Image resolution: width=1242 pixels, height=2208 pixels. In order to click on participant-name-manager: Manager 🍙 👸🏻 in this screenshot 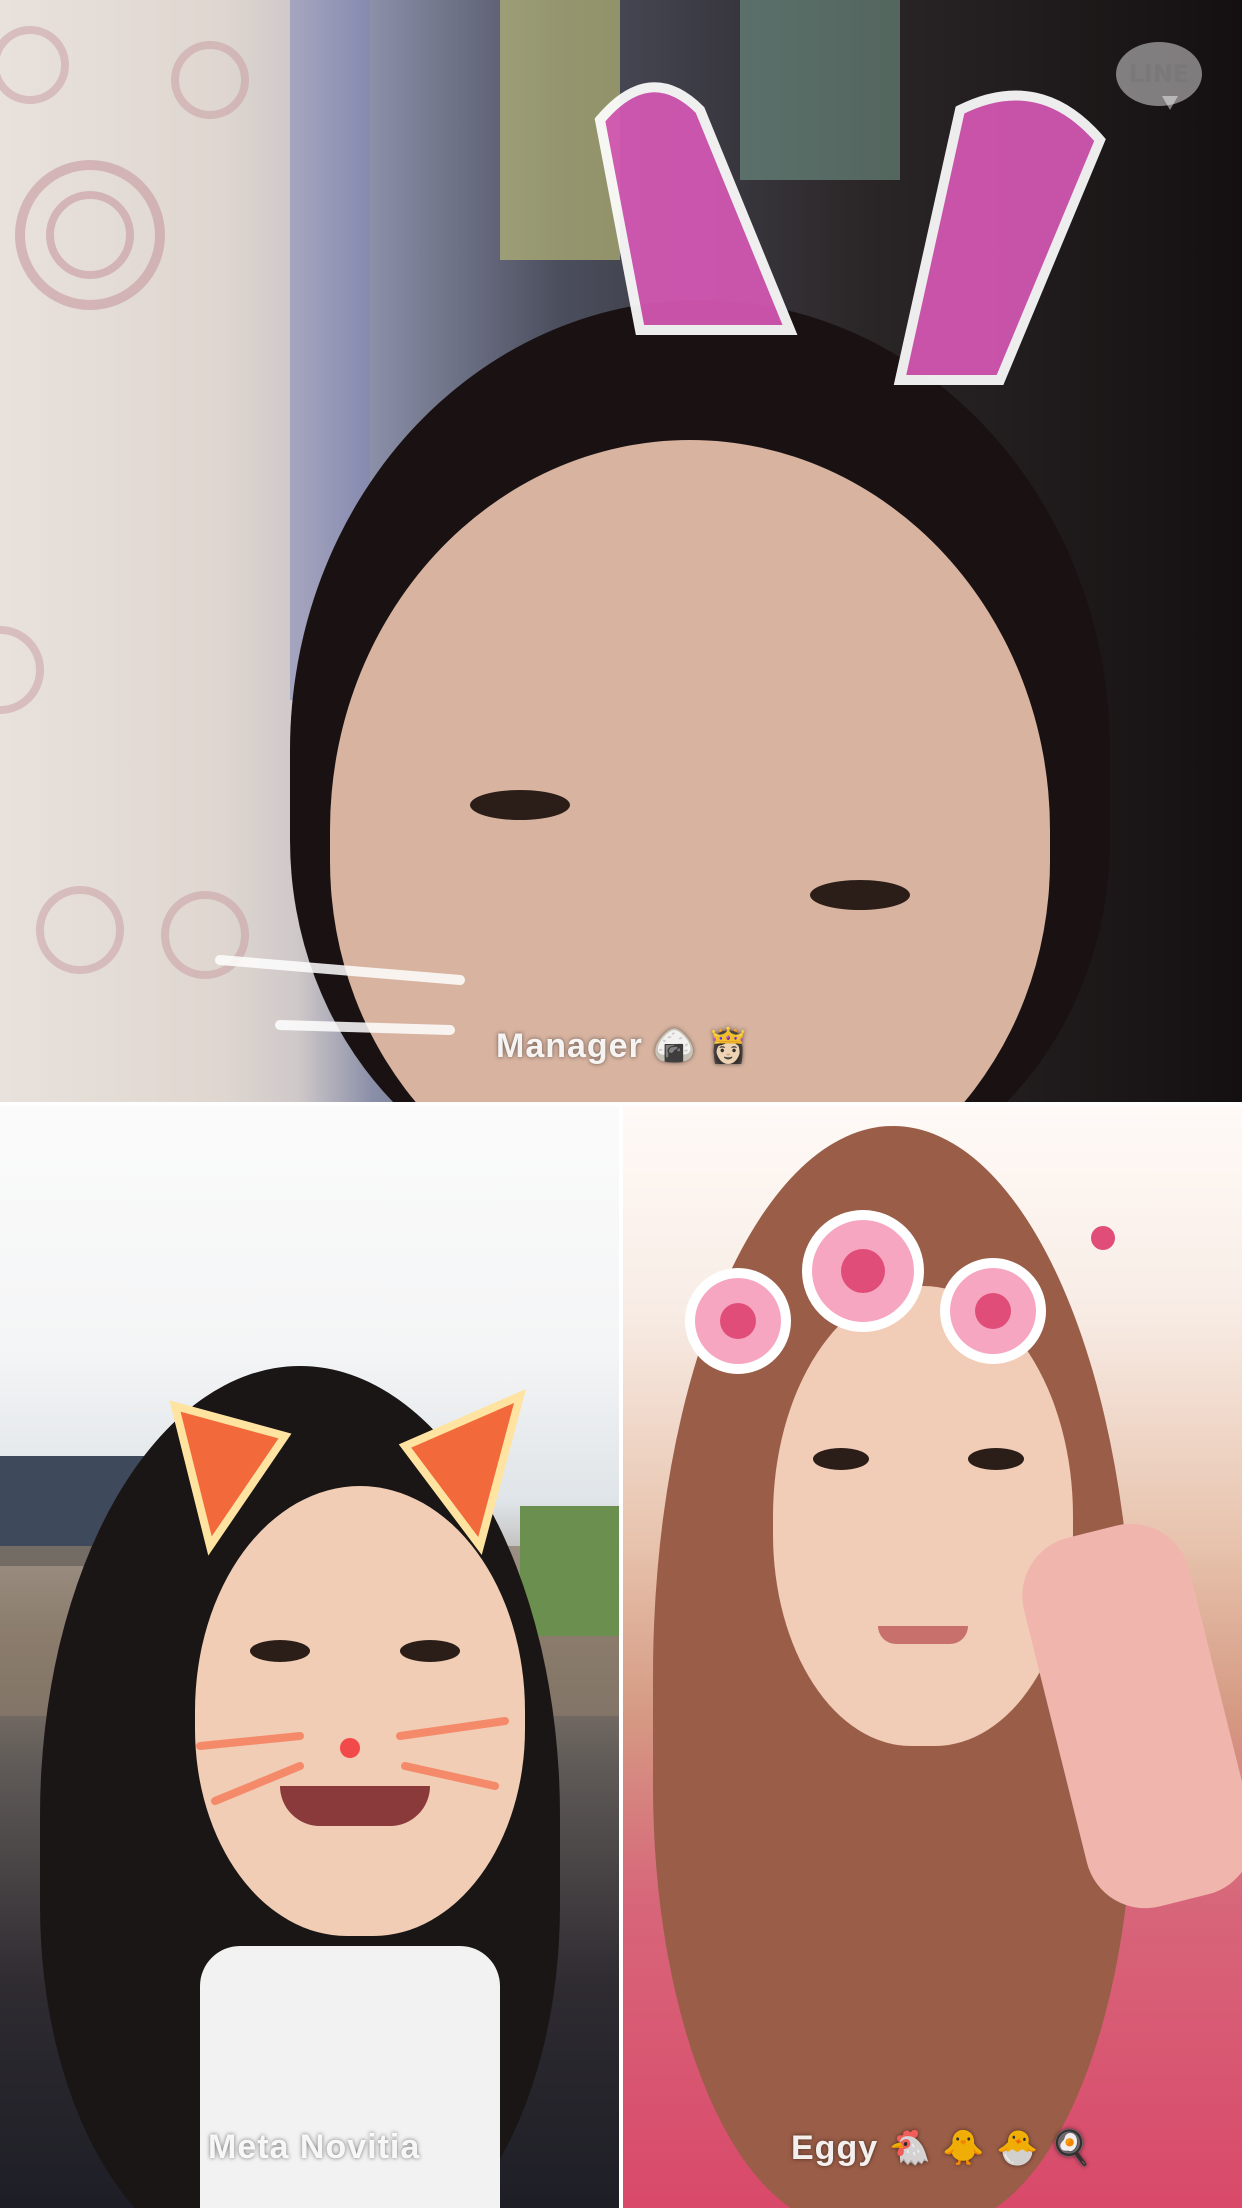, I will do `click(623, 1046)`.